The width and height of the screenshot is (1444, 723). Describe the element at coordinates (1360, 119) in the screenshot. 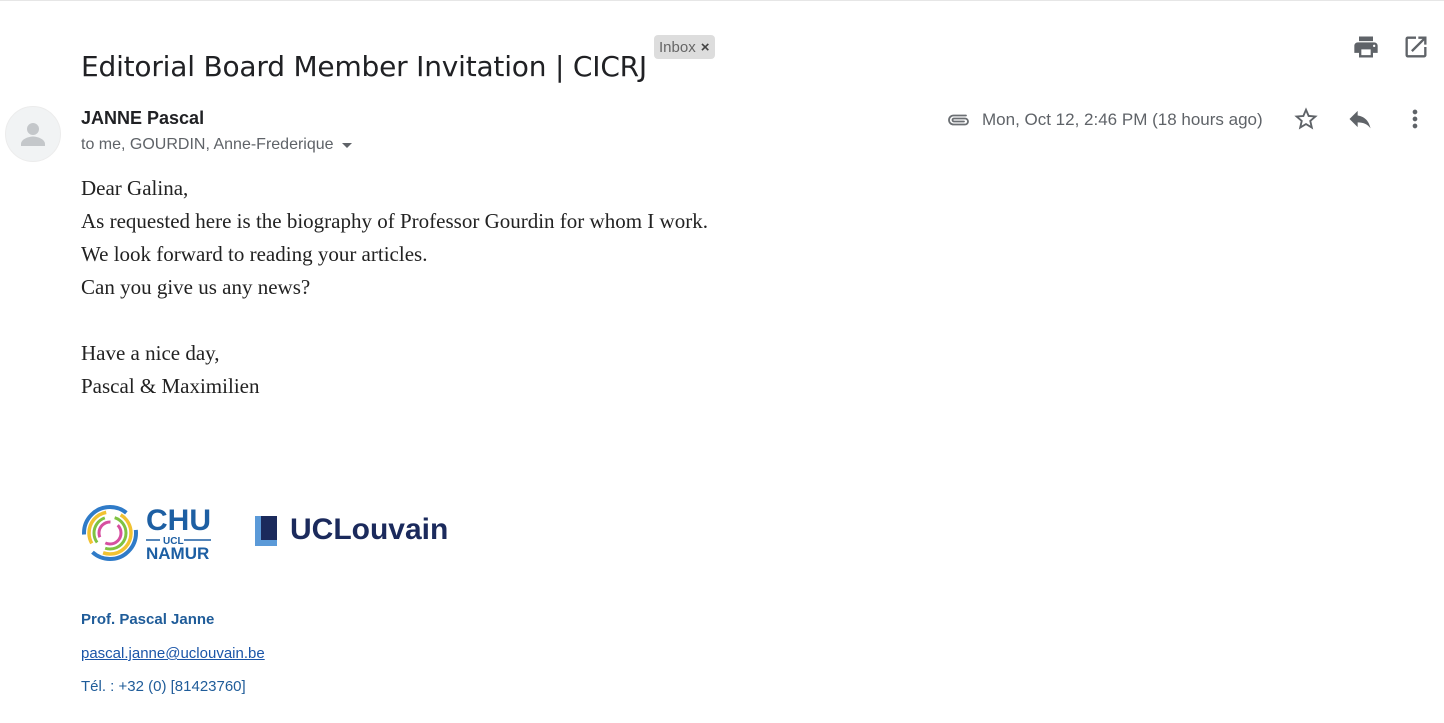

I see `reply-icon` at that location.